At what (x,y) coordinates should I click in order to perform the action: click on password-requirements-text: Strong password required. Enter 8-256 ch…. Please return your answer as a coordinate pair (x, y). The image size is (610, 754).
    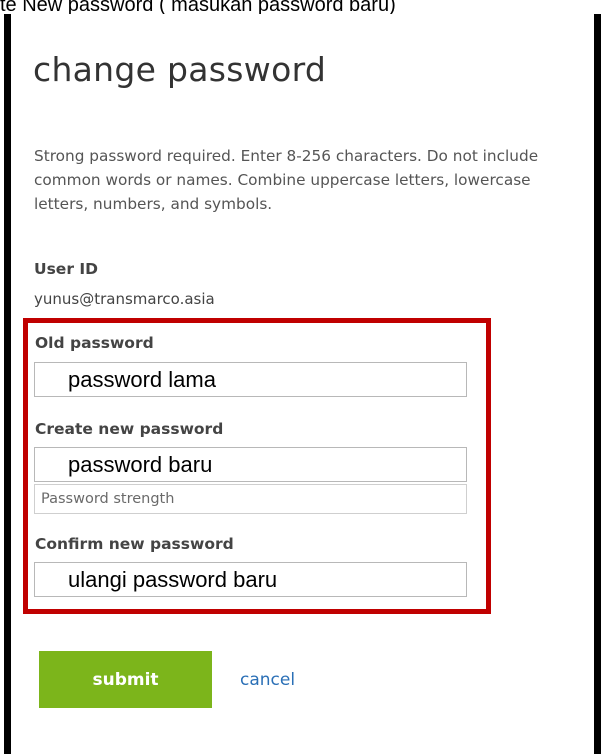
    Looking at the image, I should click on (286, 180).